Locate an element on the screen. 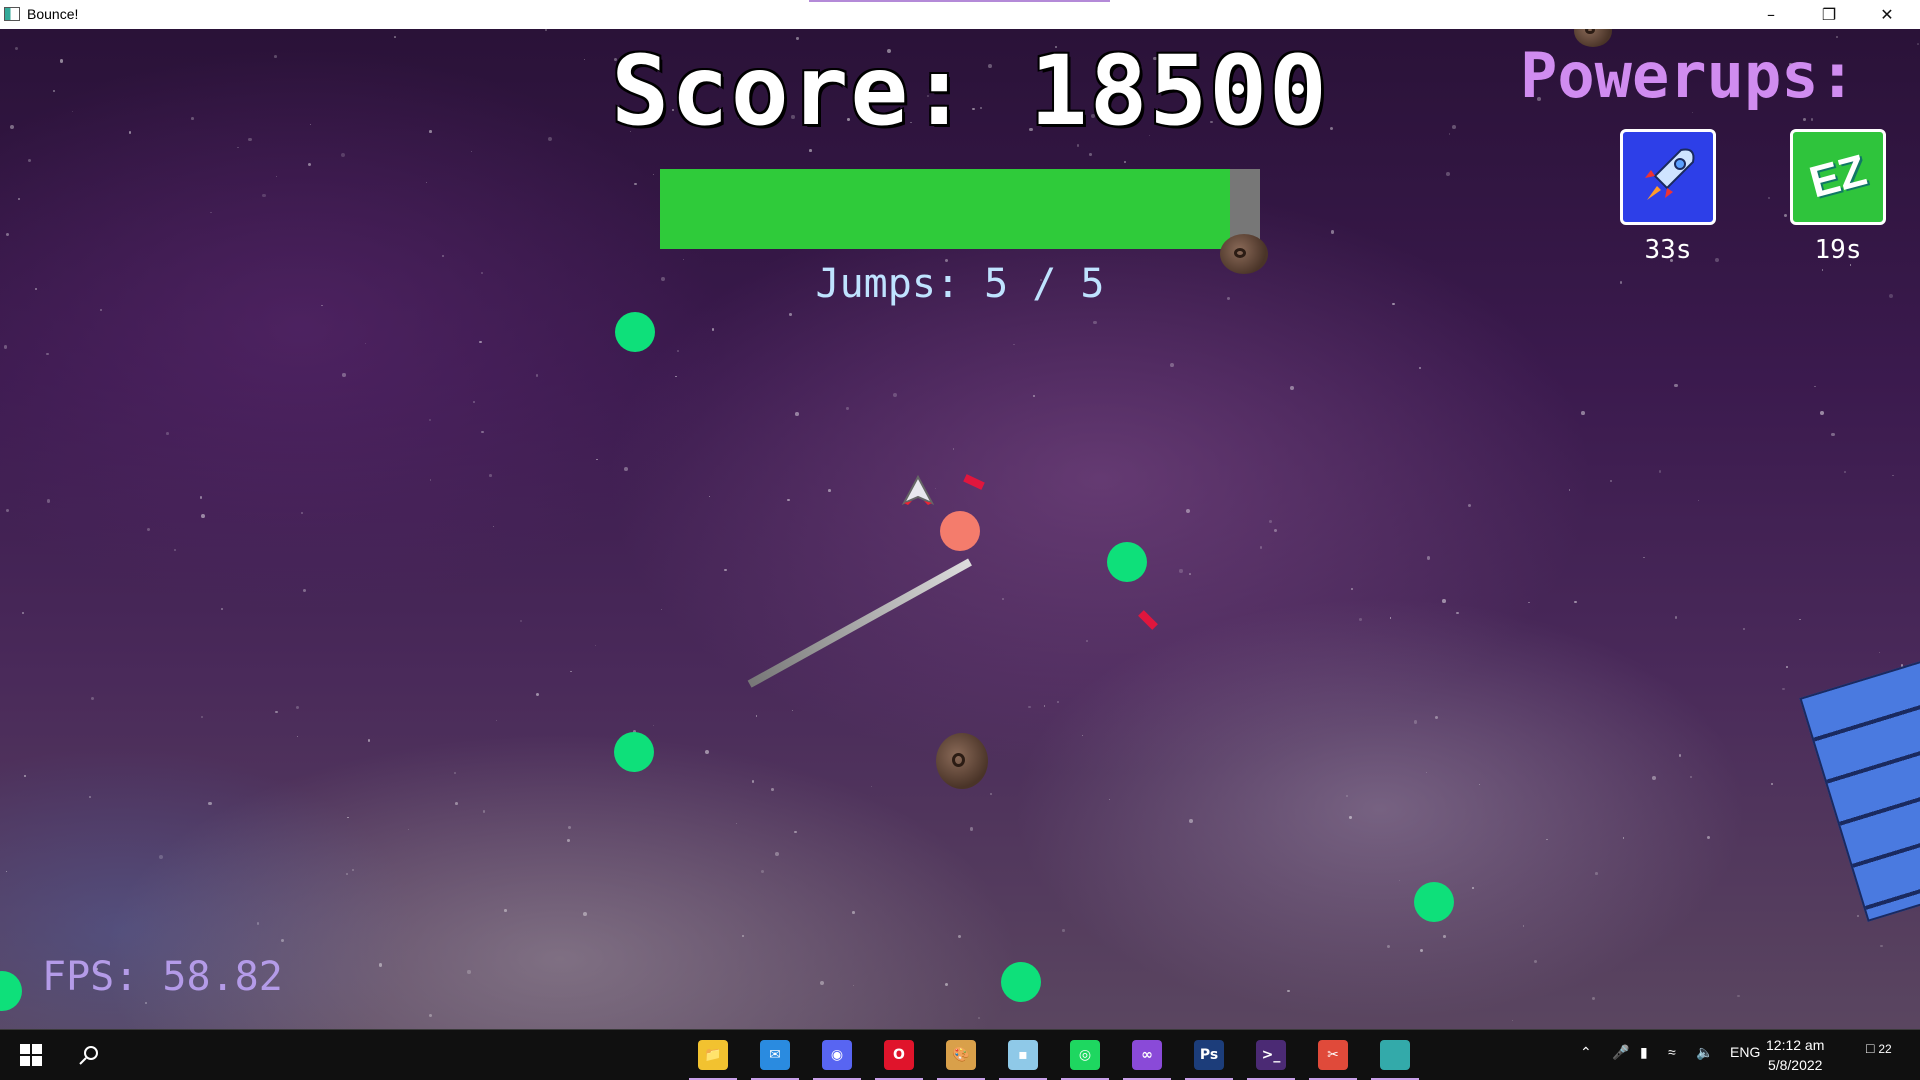  taskbar-app-notes: ▪ is located at coordinates (1023, 1055).